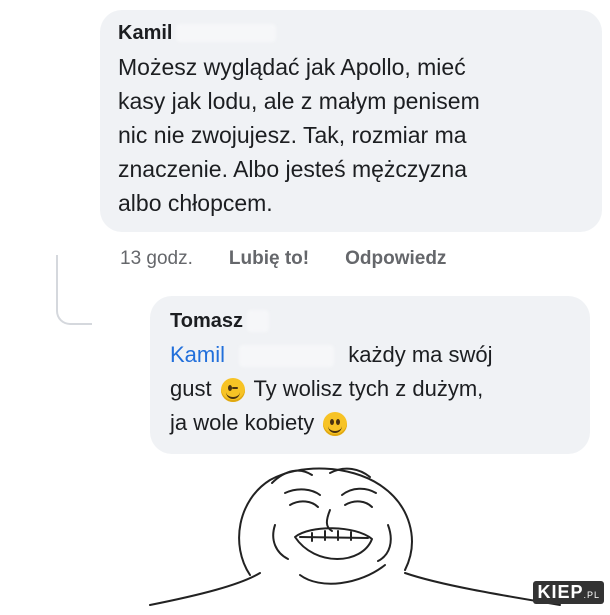 The height and width of the screenshot is (615, 610). I want to click on comment-author-name: Kamil, so click(145, 33).